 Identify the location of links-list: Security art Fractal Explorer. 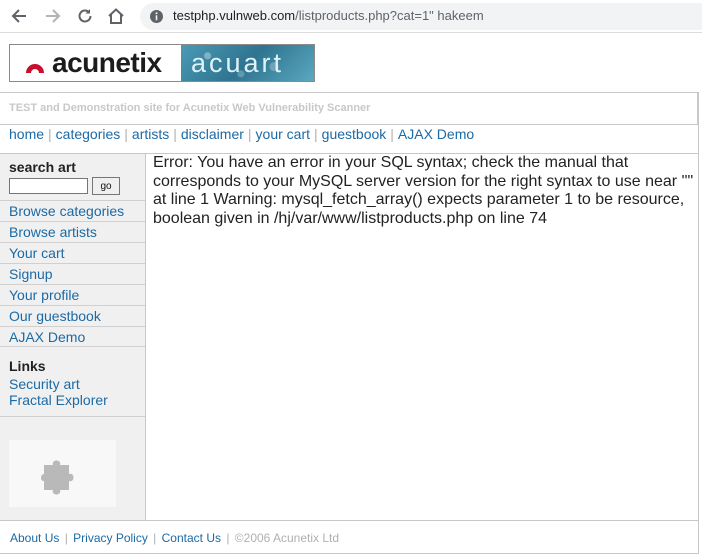
(58, 392).